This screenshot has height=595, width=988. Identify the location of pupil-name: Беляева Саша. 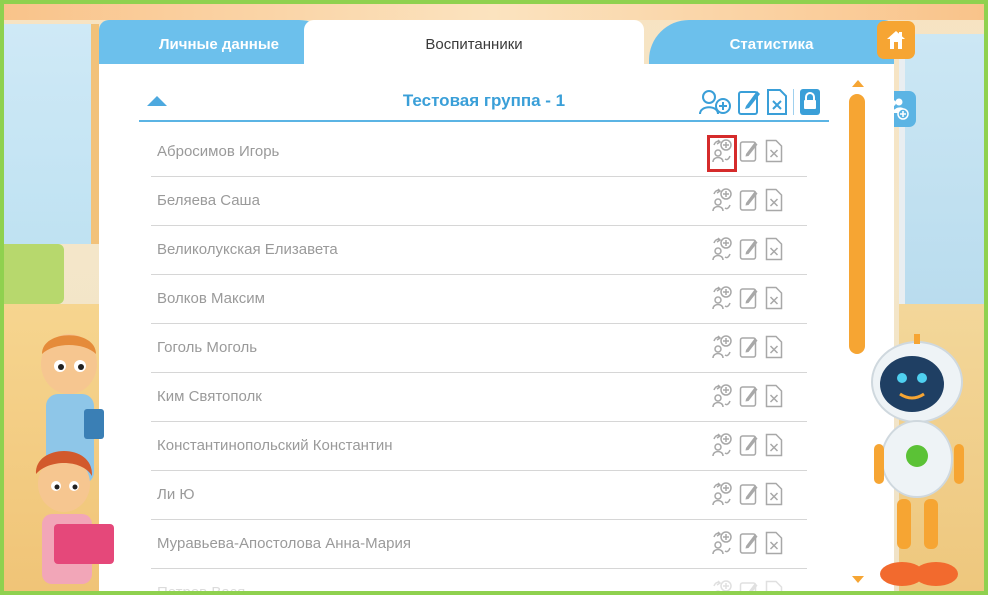
(208, 200).